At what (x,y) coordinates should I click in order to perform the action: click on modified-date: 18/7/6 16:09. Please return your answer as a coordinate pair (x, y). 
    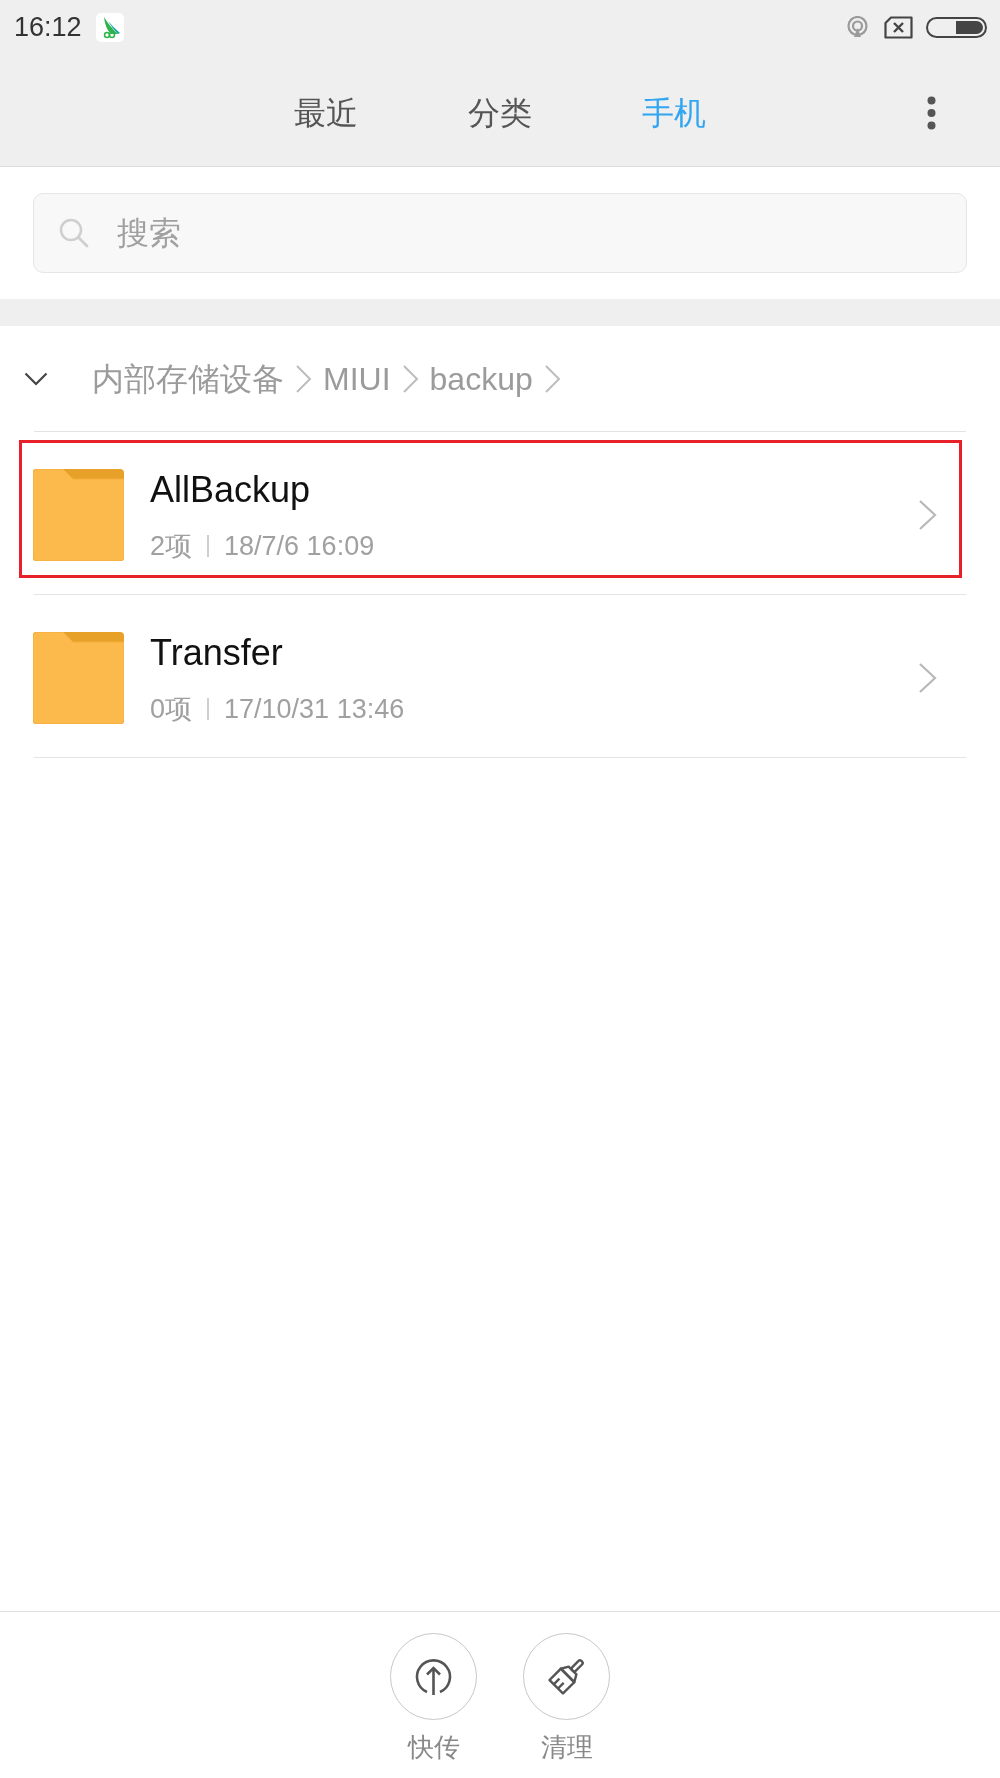
    Looking at the image, I should click on (299, 545).